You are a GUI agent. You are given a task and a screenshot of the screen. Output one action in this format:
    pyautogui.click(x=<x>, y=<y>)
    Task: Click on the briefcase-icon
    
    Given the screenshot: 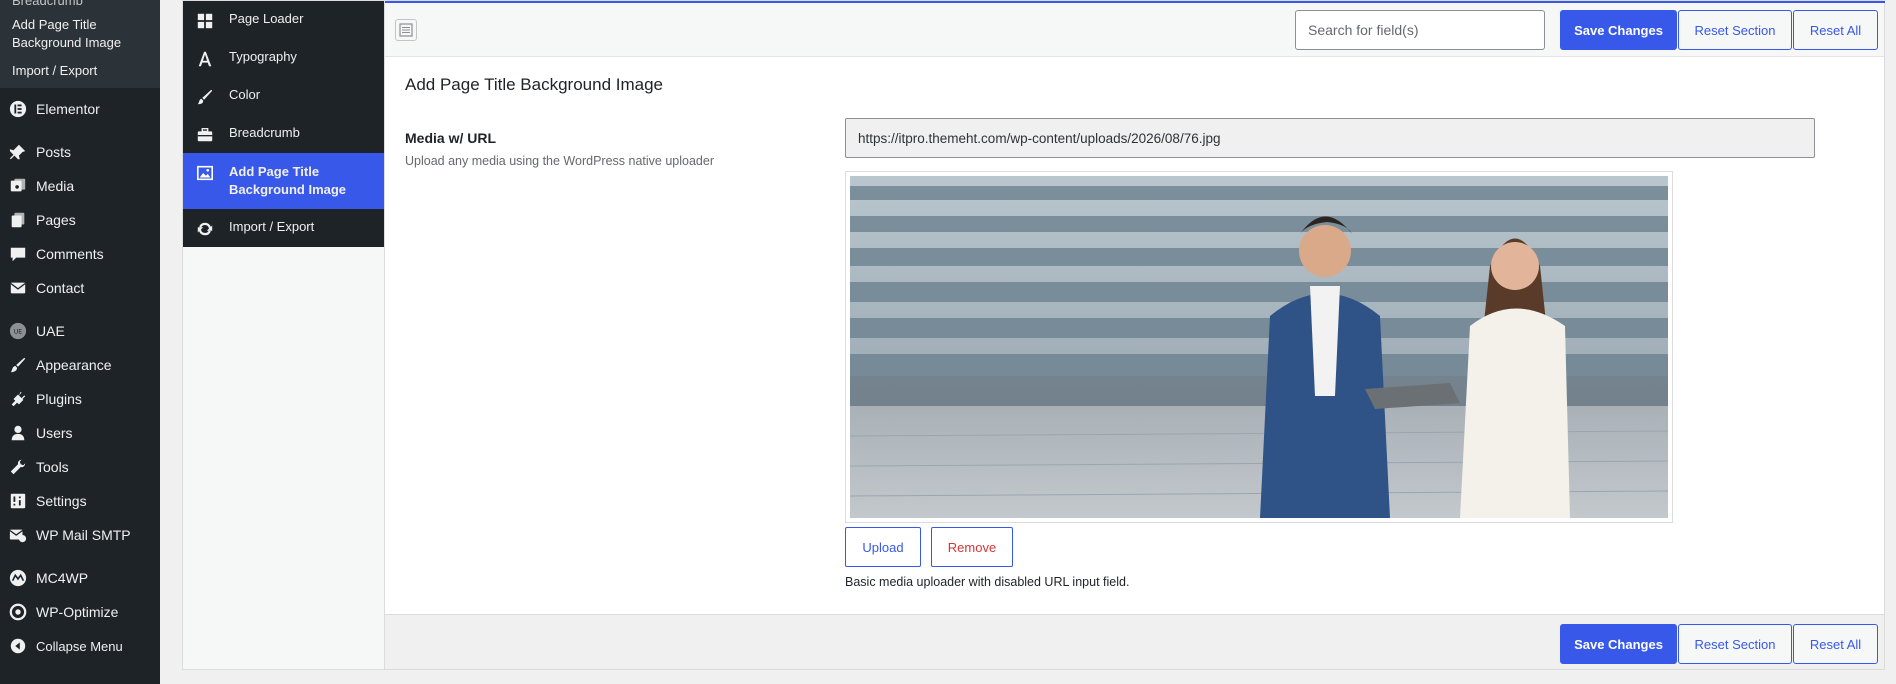 What is the action you would take?
    pyautogui.click(x=205, y=135)
    